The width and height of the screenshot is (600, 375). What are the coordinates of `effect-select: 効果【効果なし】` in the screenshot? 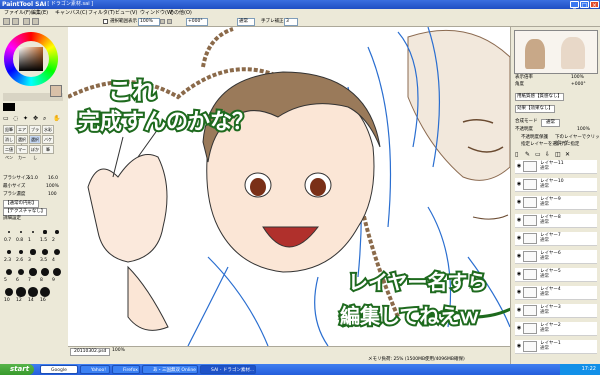 It's located at (535, 109).